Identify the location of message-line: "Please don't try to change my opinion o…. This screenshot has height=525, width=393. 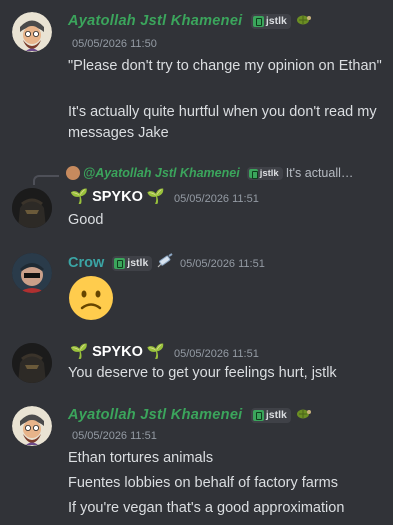
(225, 66).